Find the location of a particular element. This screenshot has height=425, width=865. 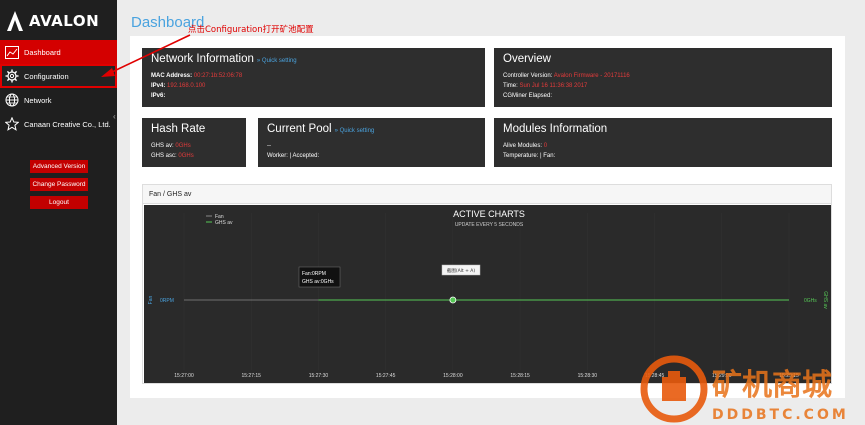

y-axis-right-label: GHS av is located at coordinates (825, 300).